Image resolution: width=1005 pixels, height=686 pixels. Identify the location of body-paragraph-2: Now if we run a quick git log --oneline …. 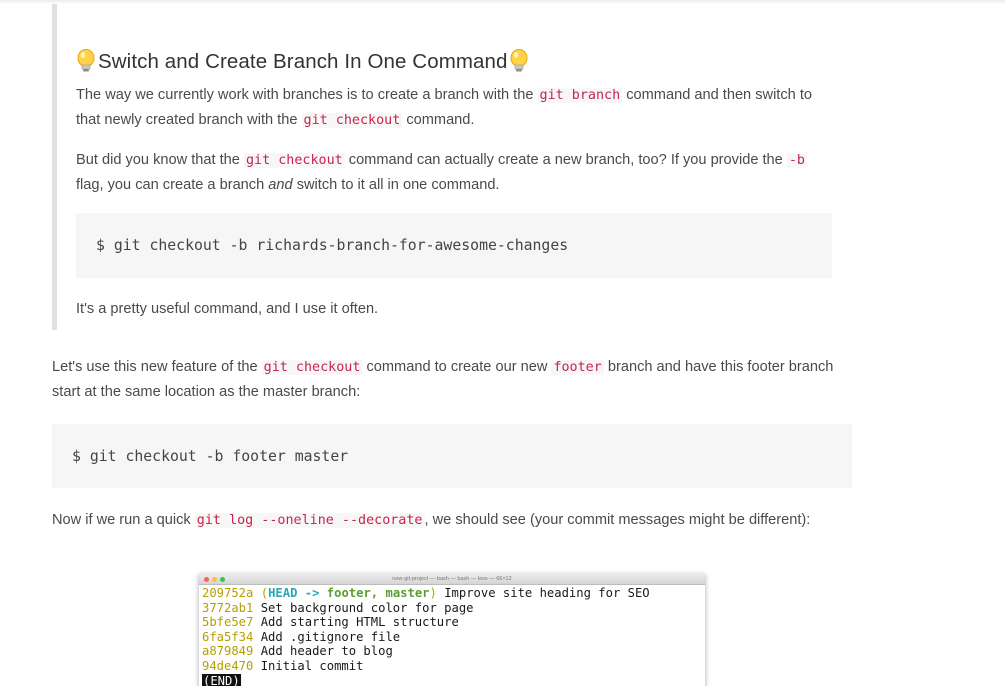
(431, 520).